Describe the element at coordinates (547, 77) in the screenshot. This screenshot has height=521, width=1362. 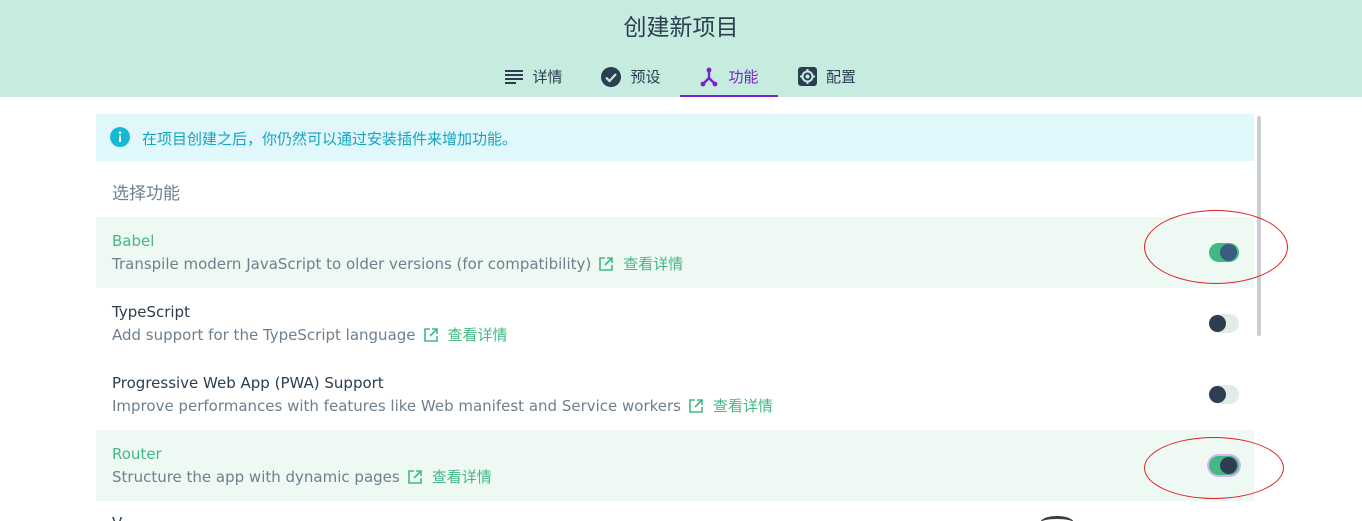
I see `tab-details-label: 详情` at that location.